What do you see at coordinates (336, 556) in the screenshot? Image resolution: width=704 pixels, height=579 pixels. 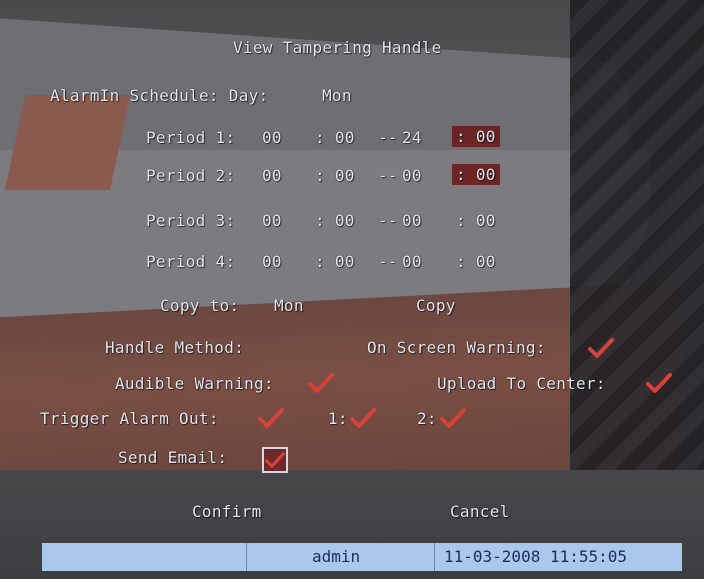 I see `status-user: admin` at bounding box center [336, 556].